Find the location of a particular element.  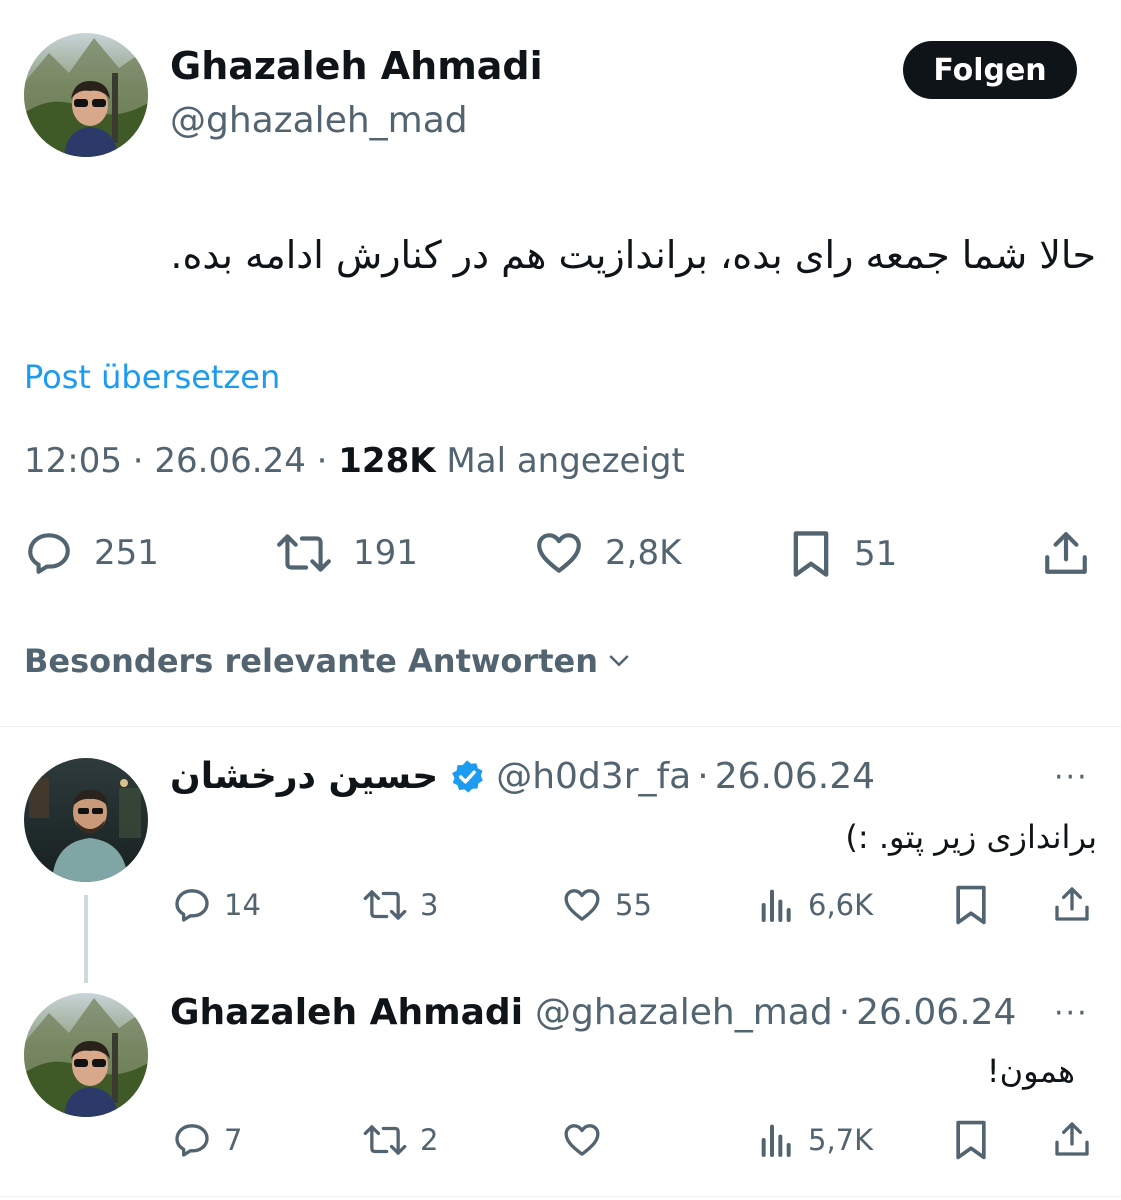

reply-button: 251 is located at coordinates (91, 553).